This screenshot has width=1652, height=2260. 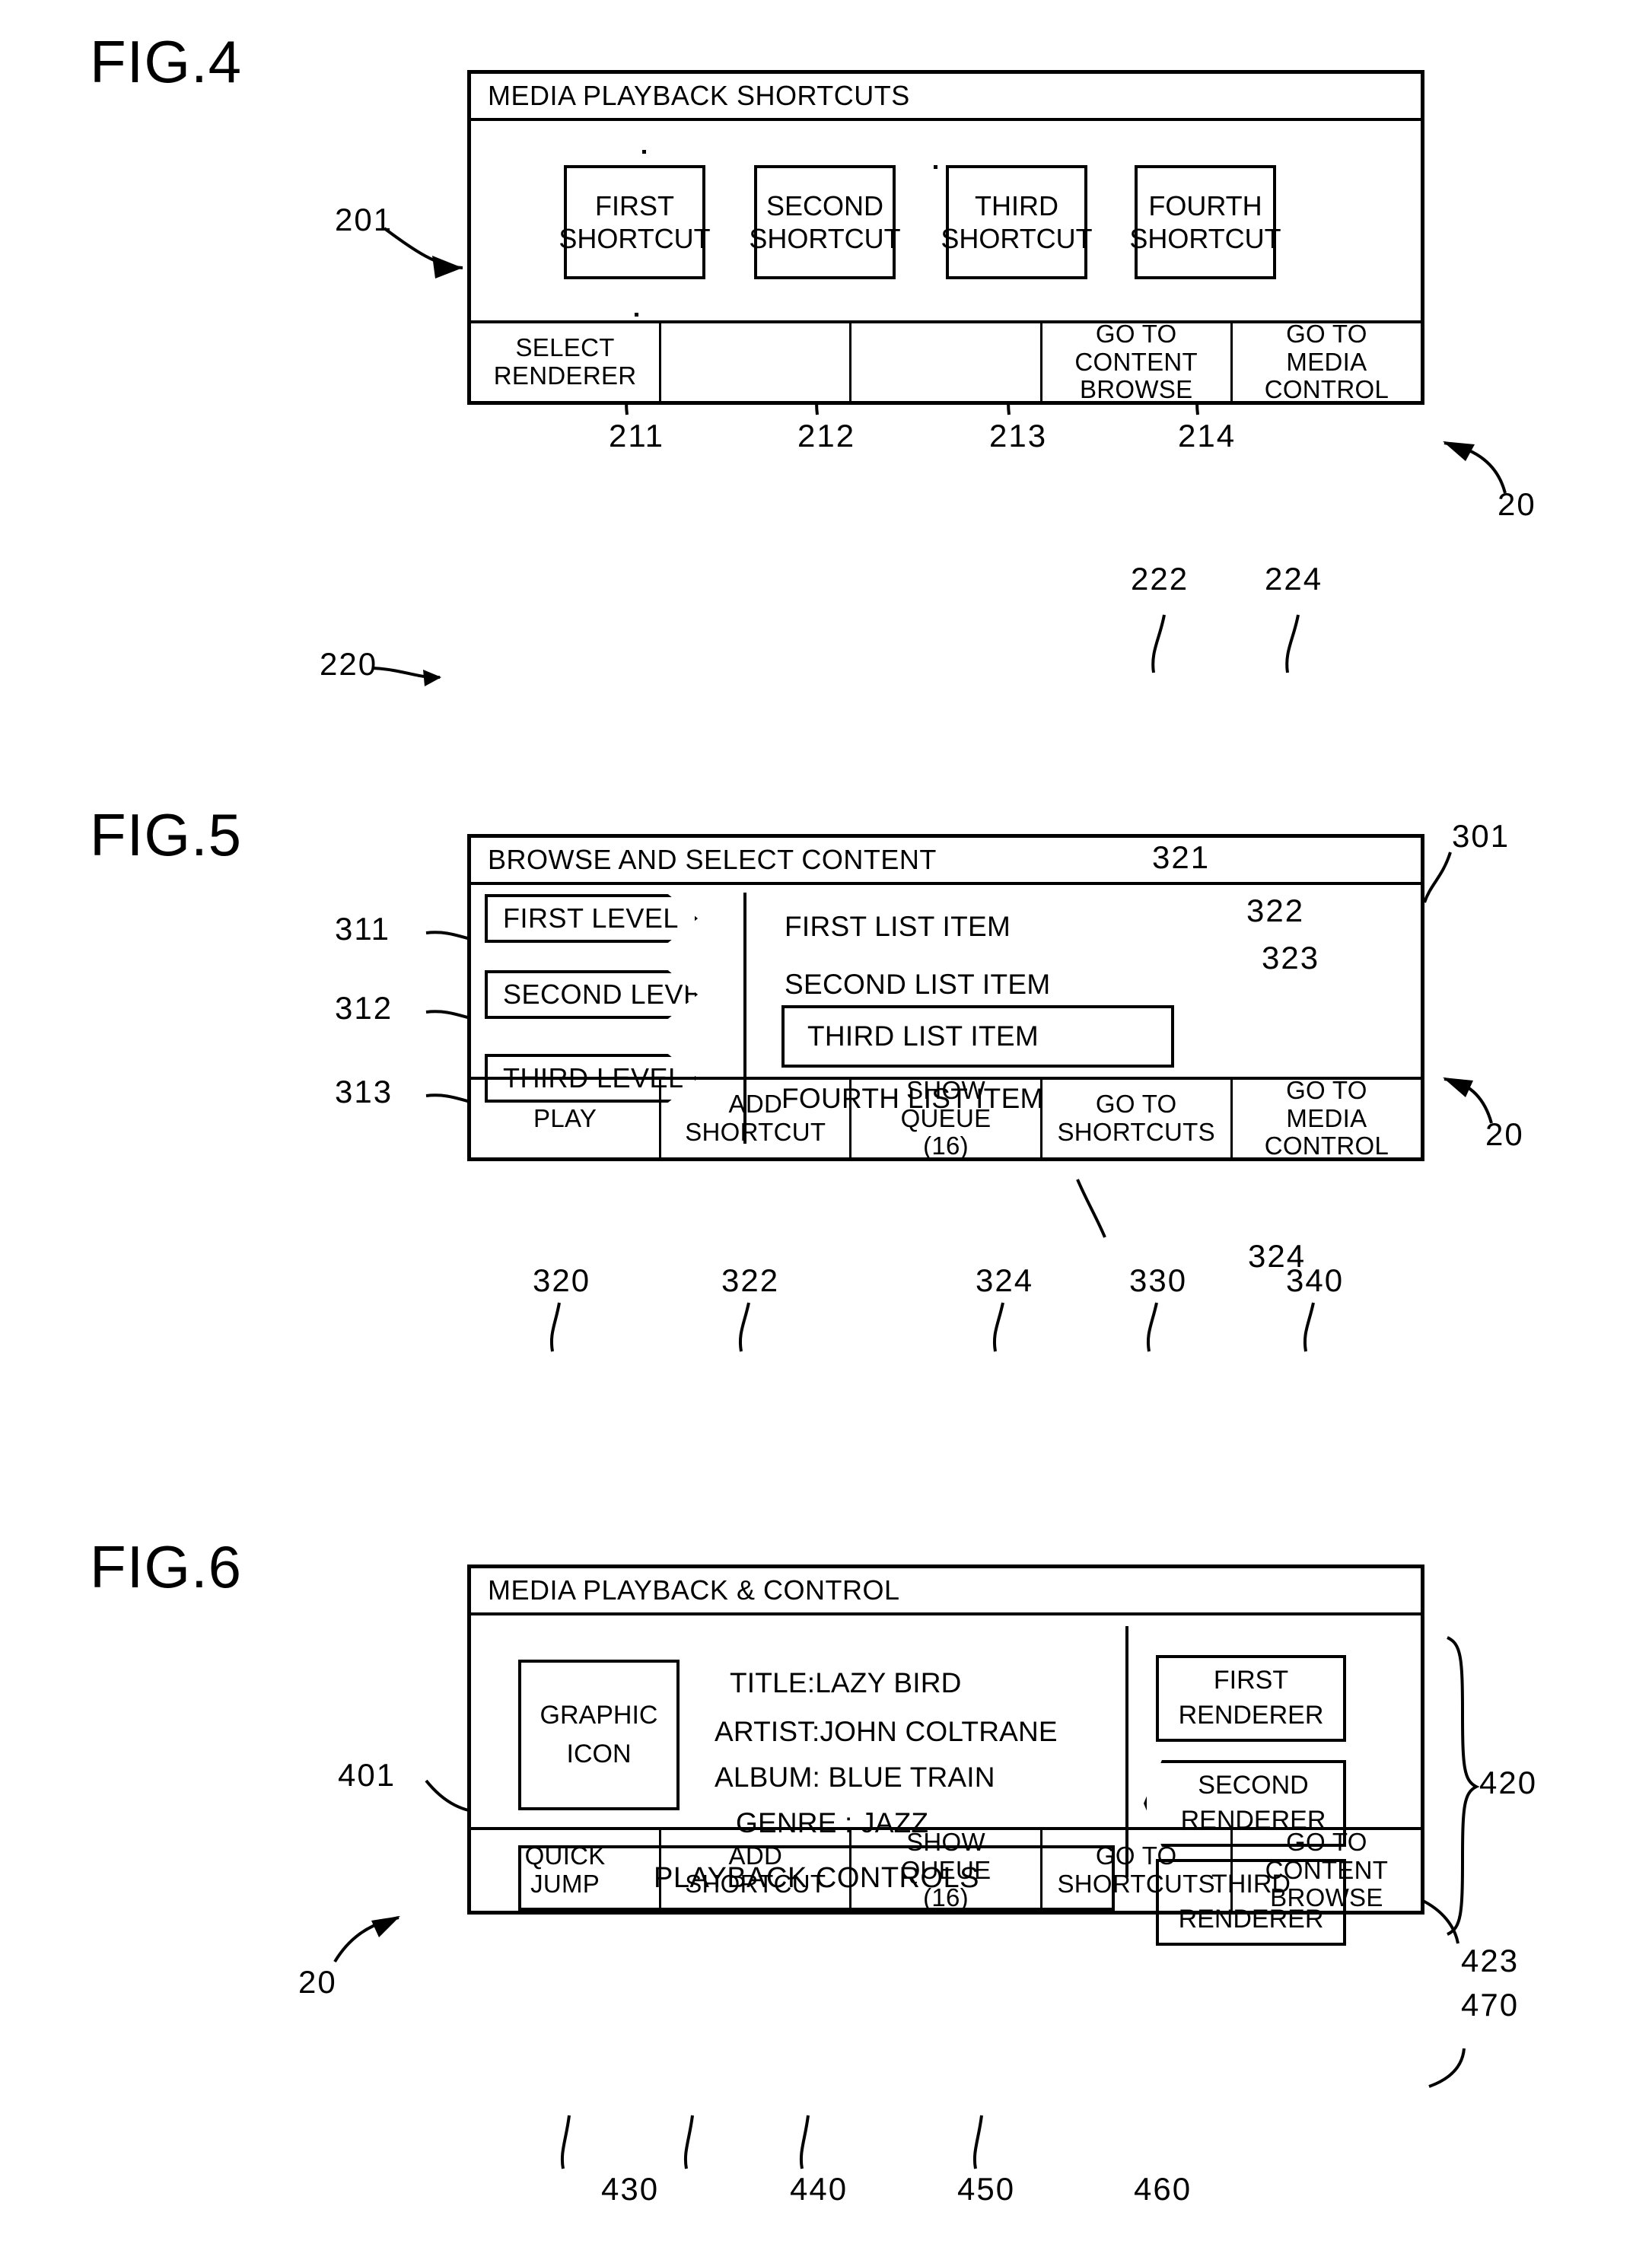 I want to click on level-label: FIRST LEVEL, so click(x=591, y=918).